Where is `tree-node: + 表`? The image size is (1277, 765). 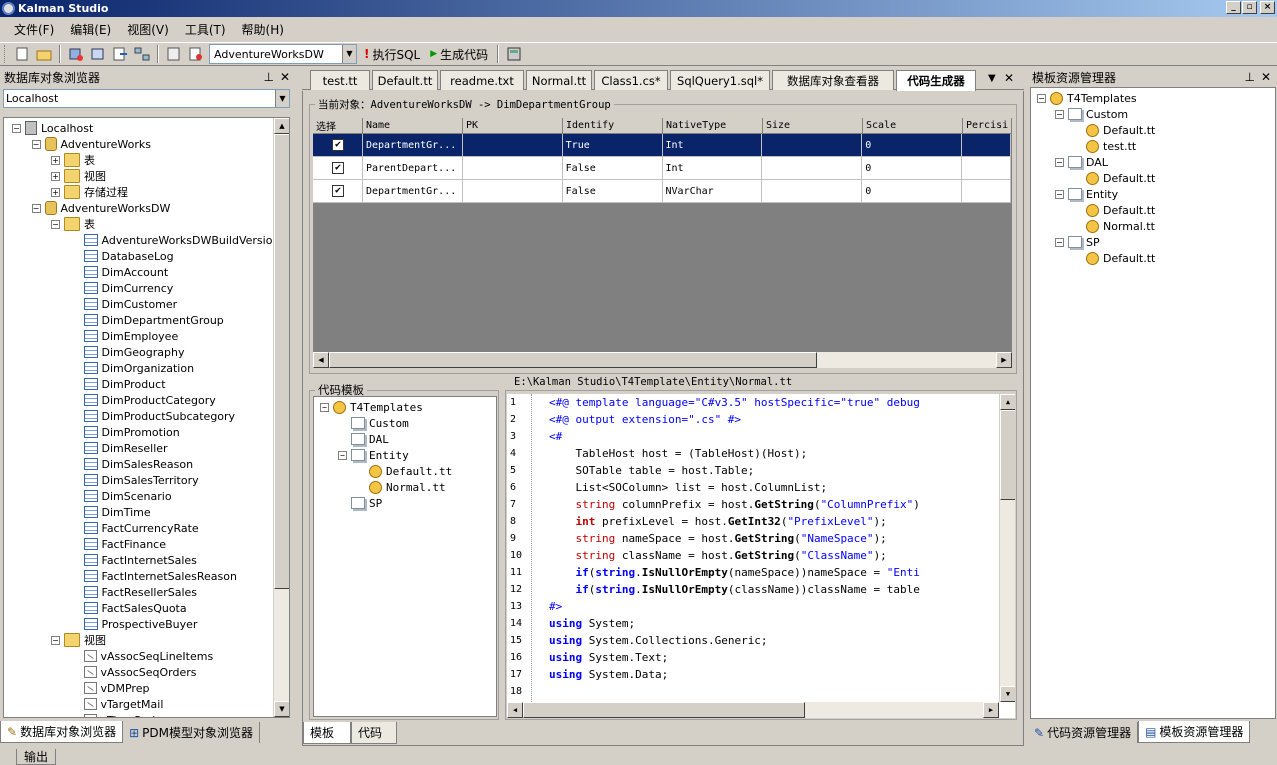
tree-node: + 表 is located at coordinates (73, 160).